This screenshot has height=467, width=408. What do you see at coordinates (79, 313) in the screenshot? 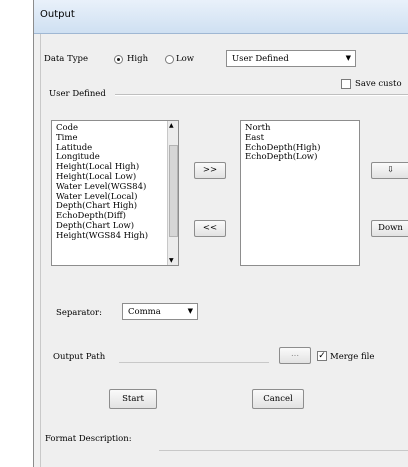
I see `separator-label: Separator:` at bounding box center [79, 313].